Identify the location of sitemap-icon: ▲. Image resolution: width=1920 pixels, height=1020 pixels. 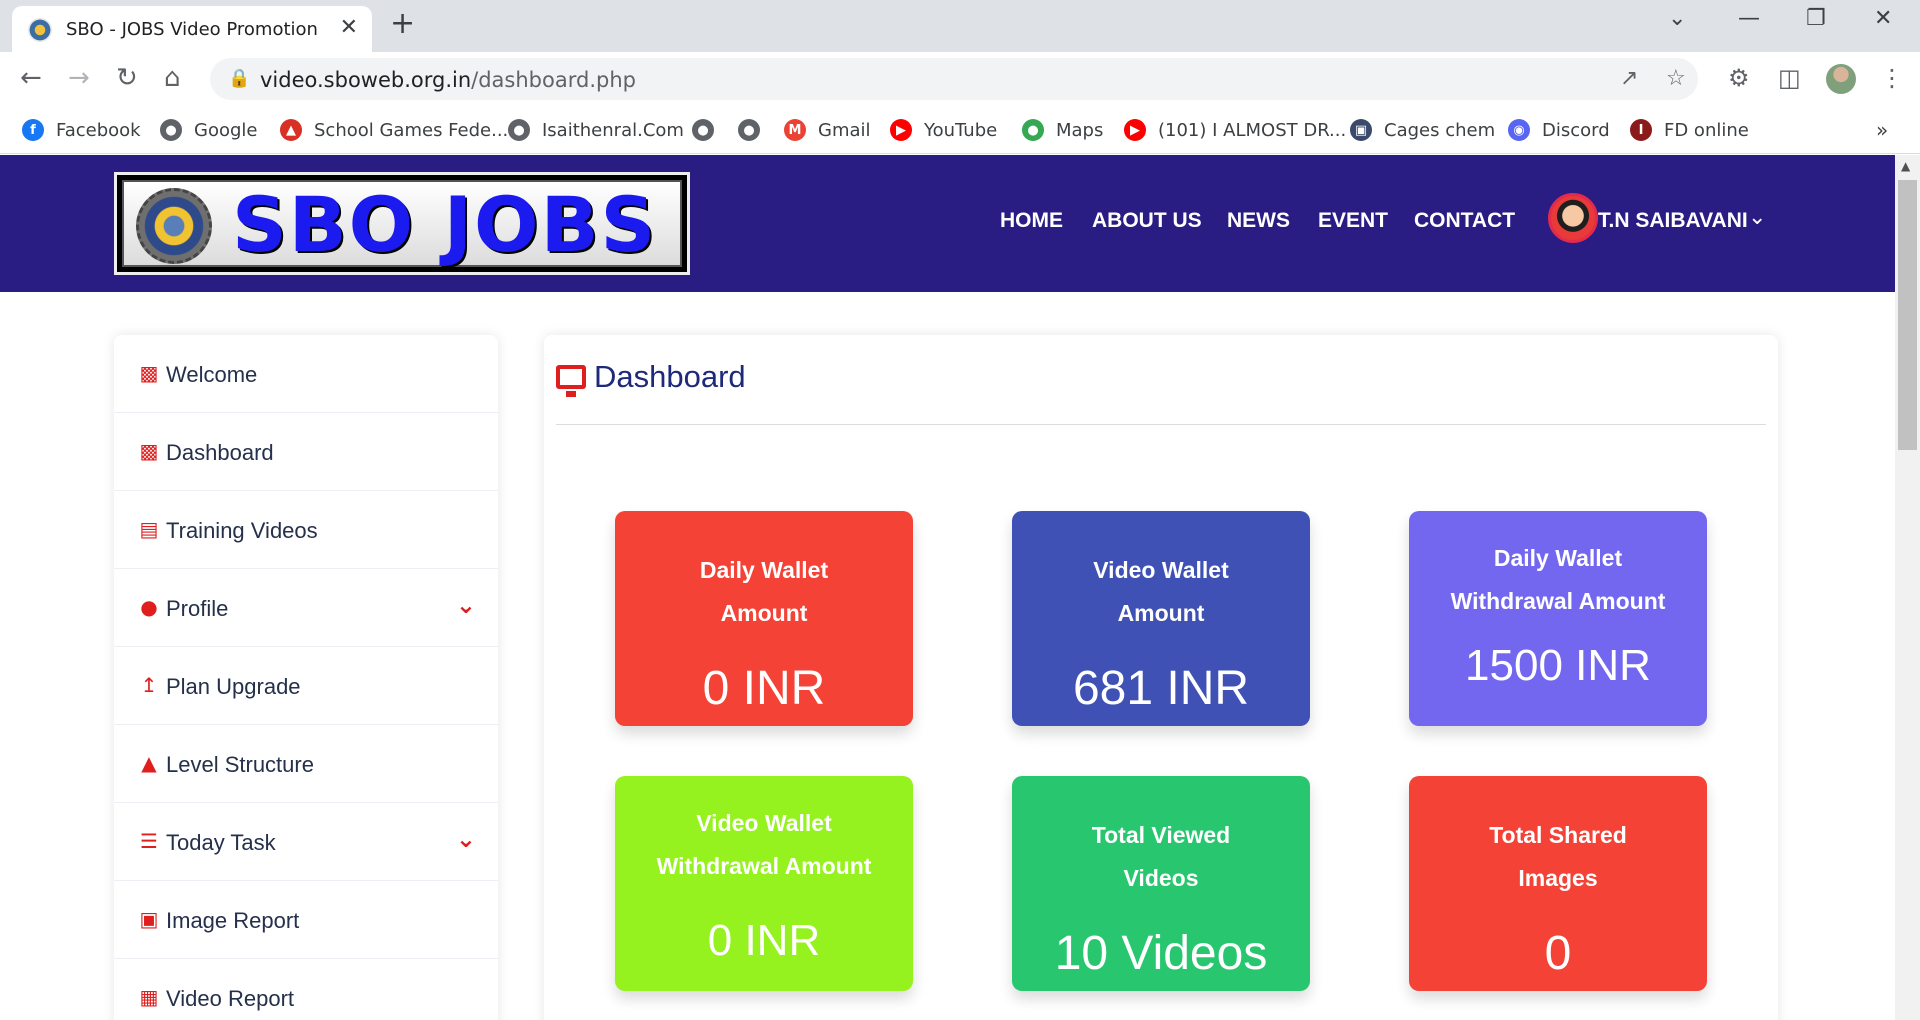
(149, 763).